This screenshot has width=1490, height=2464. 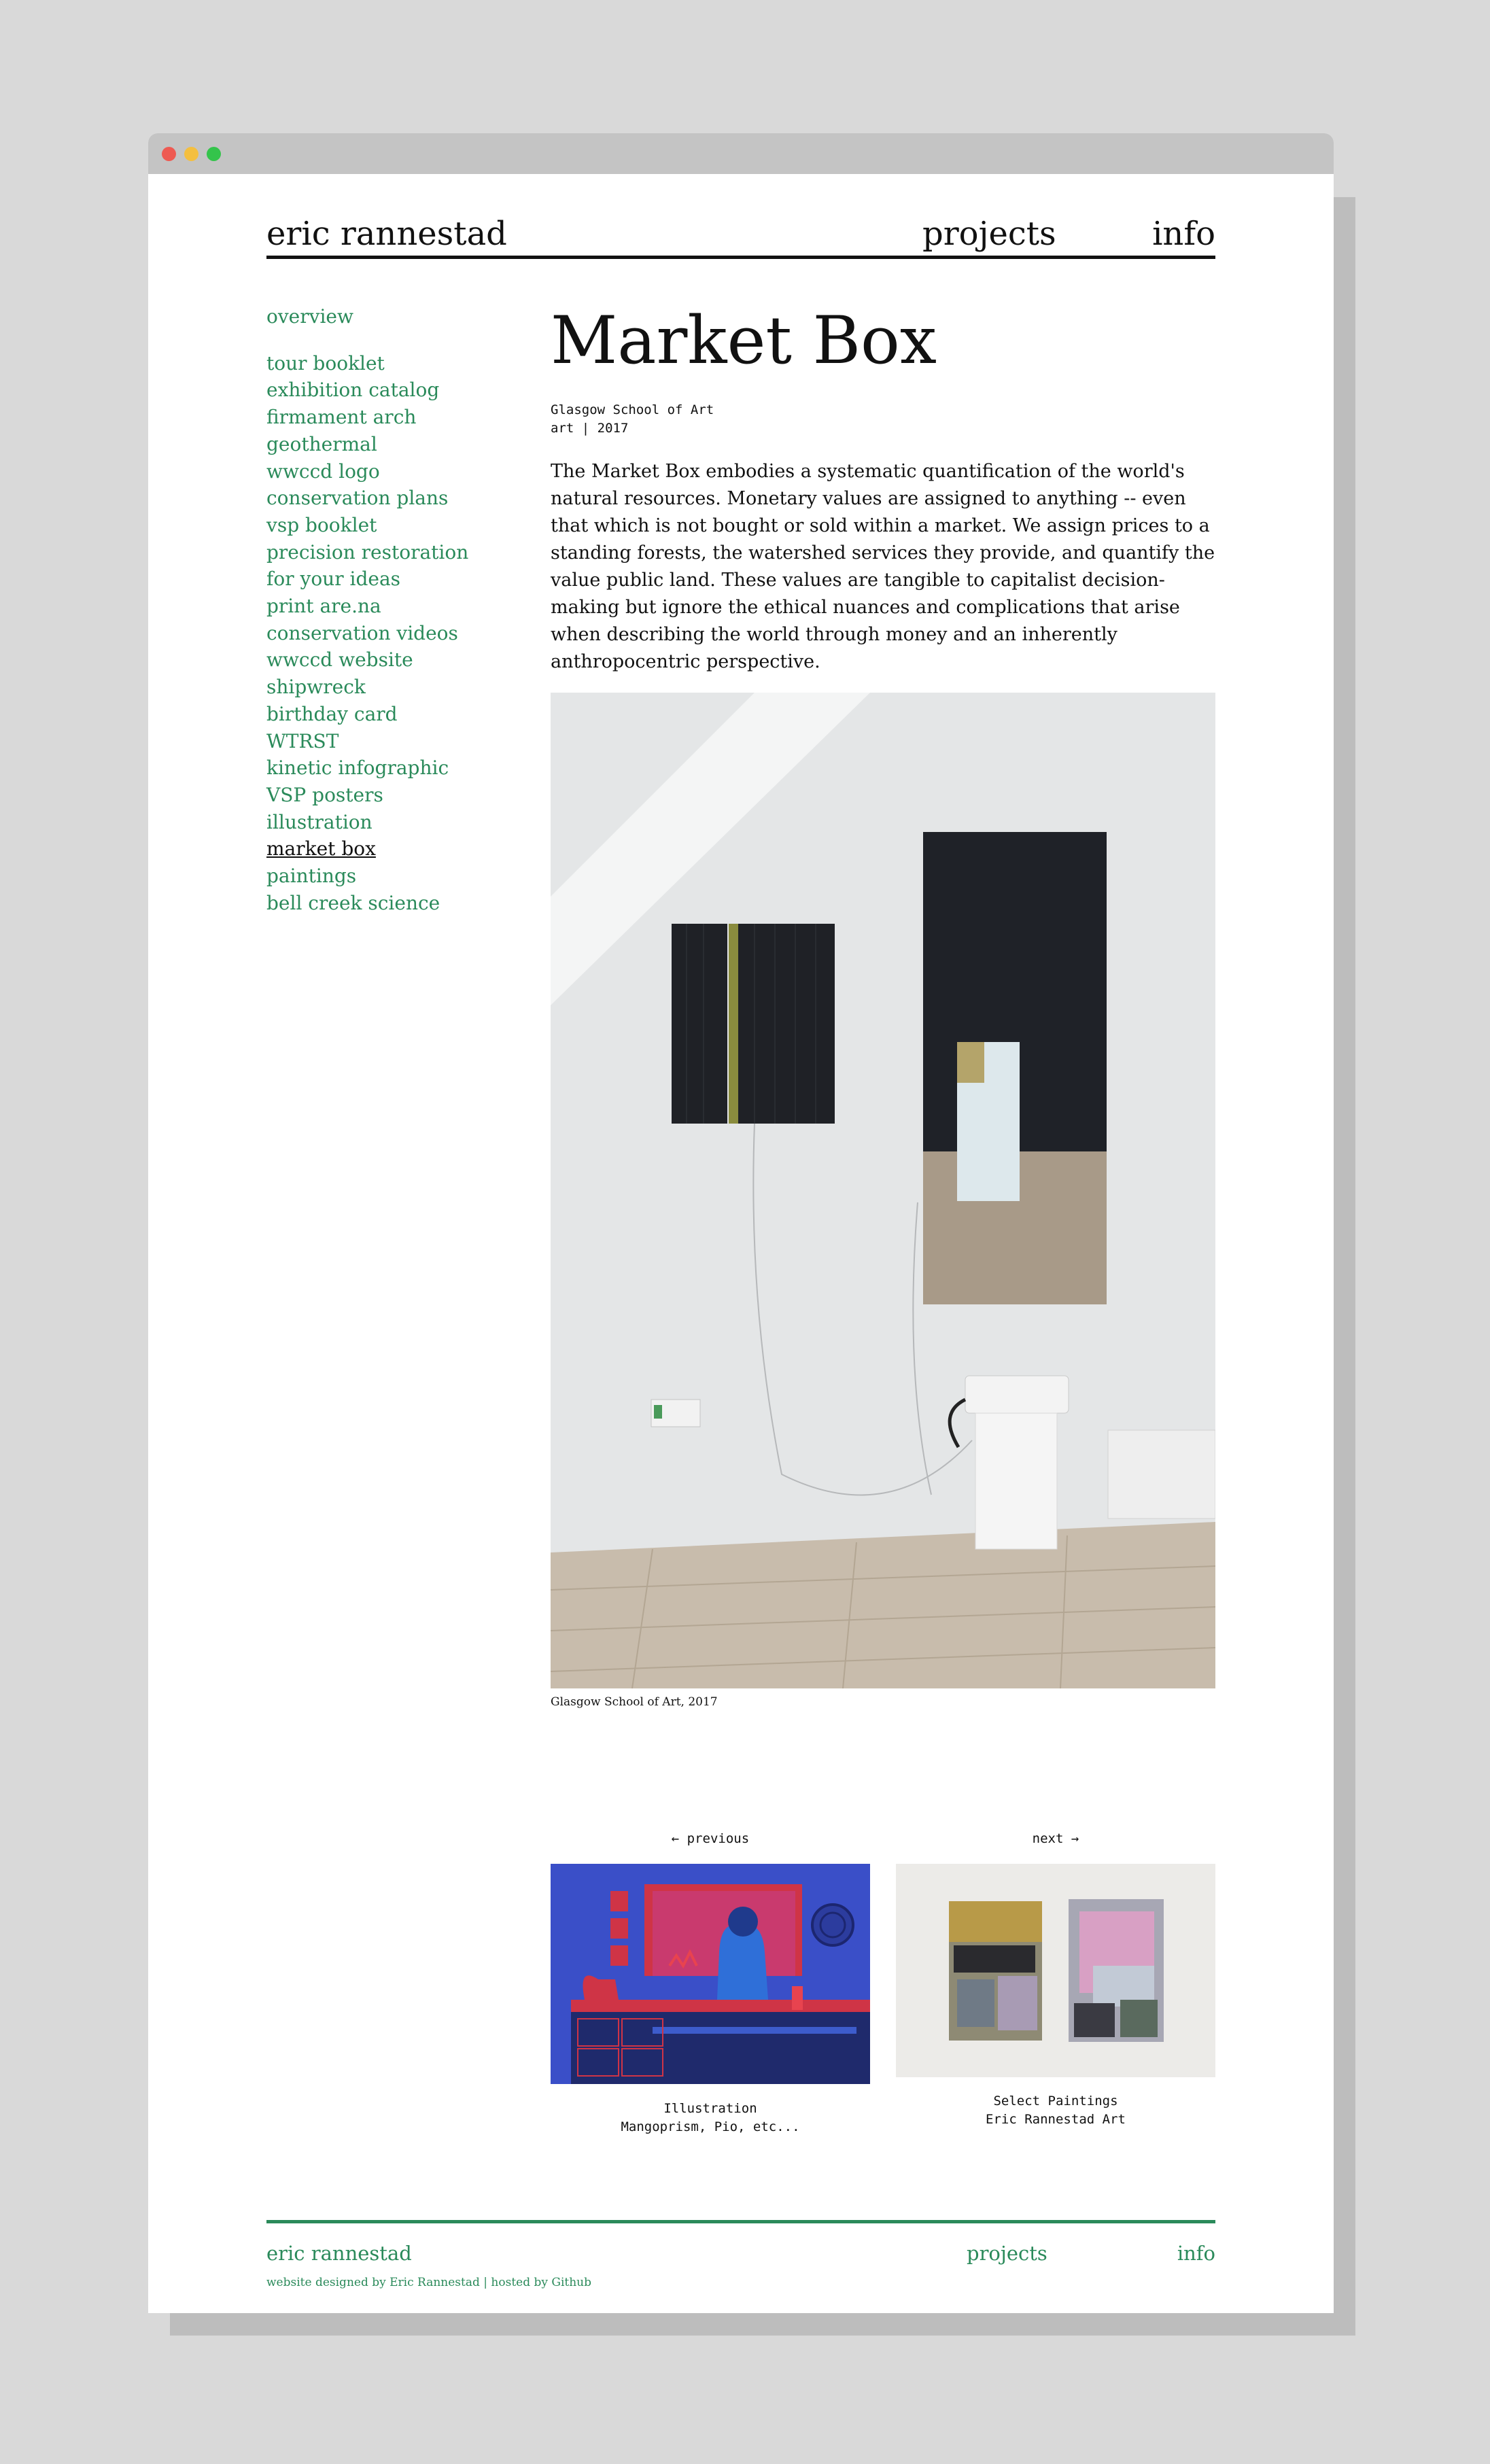 What do you see at coordinates (402, 390) in the screenshot?
I see `sidebar-item-exhibition-catalog: exhibition catalog` at bounding box center [402, 390].